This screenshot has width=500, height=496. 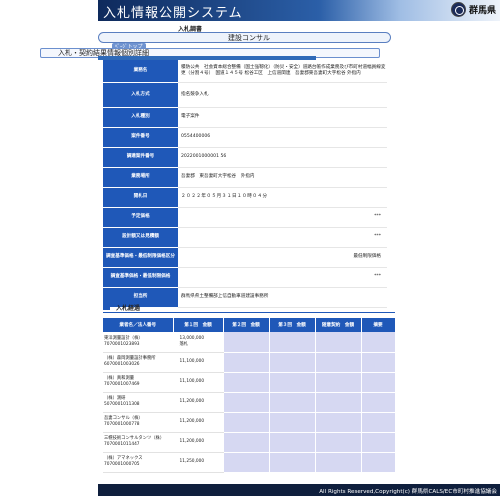 I want to click on table-row: 吾妻コンサル（株） 7070001000778 11,200,000, so click(x=249, y=422).